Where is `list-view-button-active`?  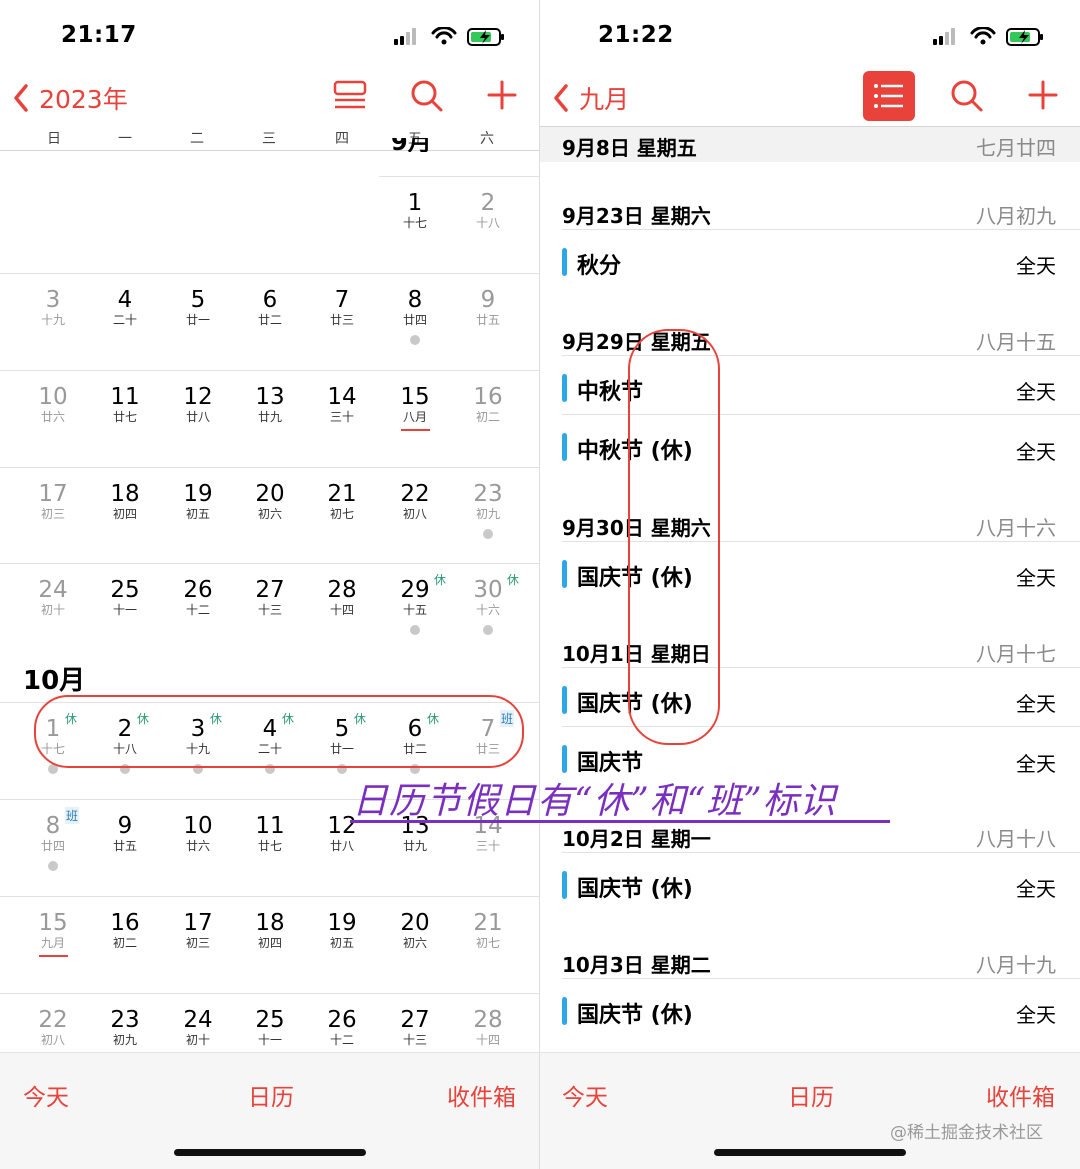 list-view-button-active is located at coordinates (889, 96).